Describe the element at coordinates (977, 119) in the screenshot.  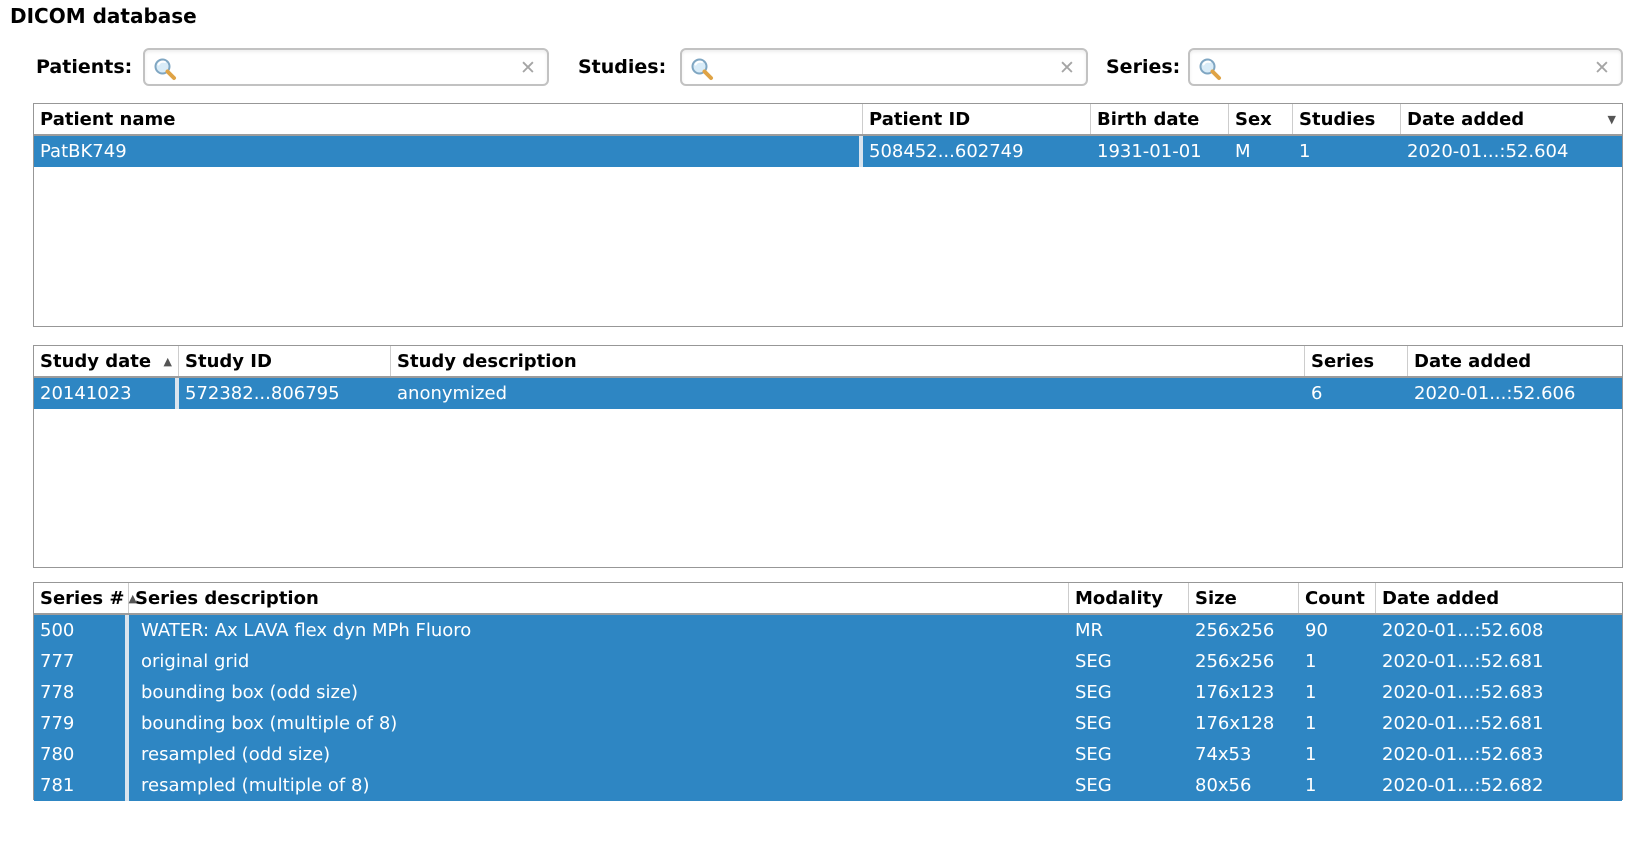
I see `column-header-patient-id: Patient ID` at that location.